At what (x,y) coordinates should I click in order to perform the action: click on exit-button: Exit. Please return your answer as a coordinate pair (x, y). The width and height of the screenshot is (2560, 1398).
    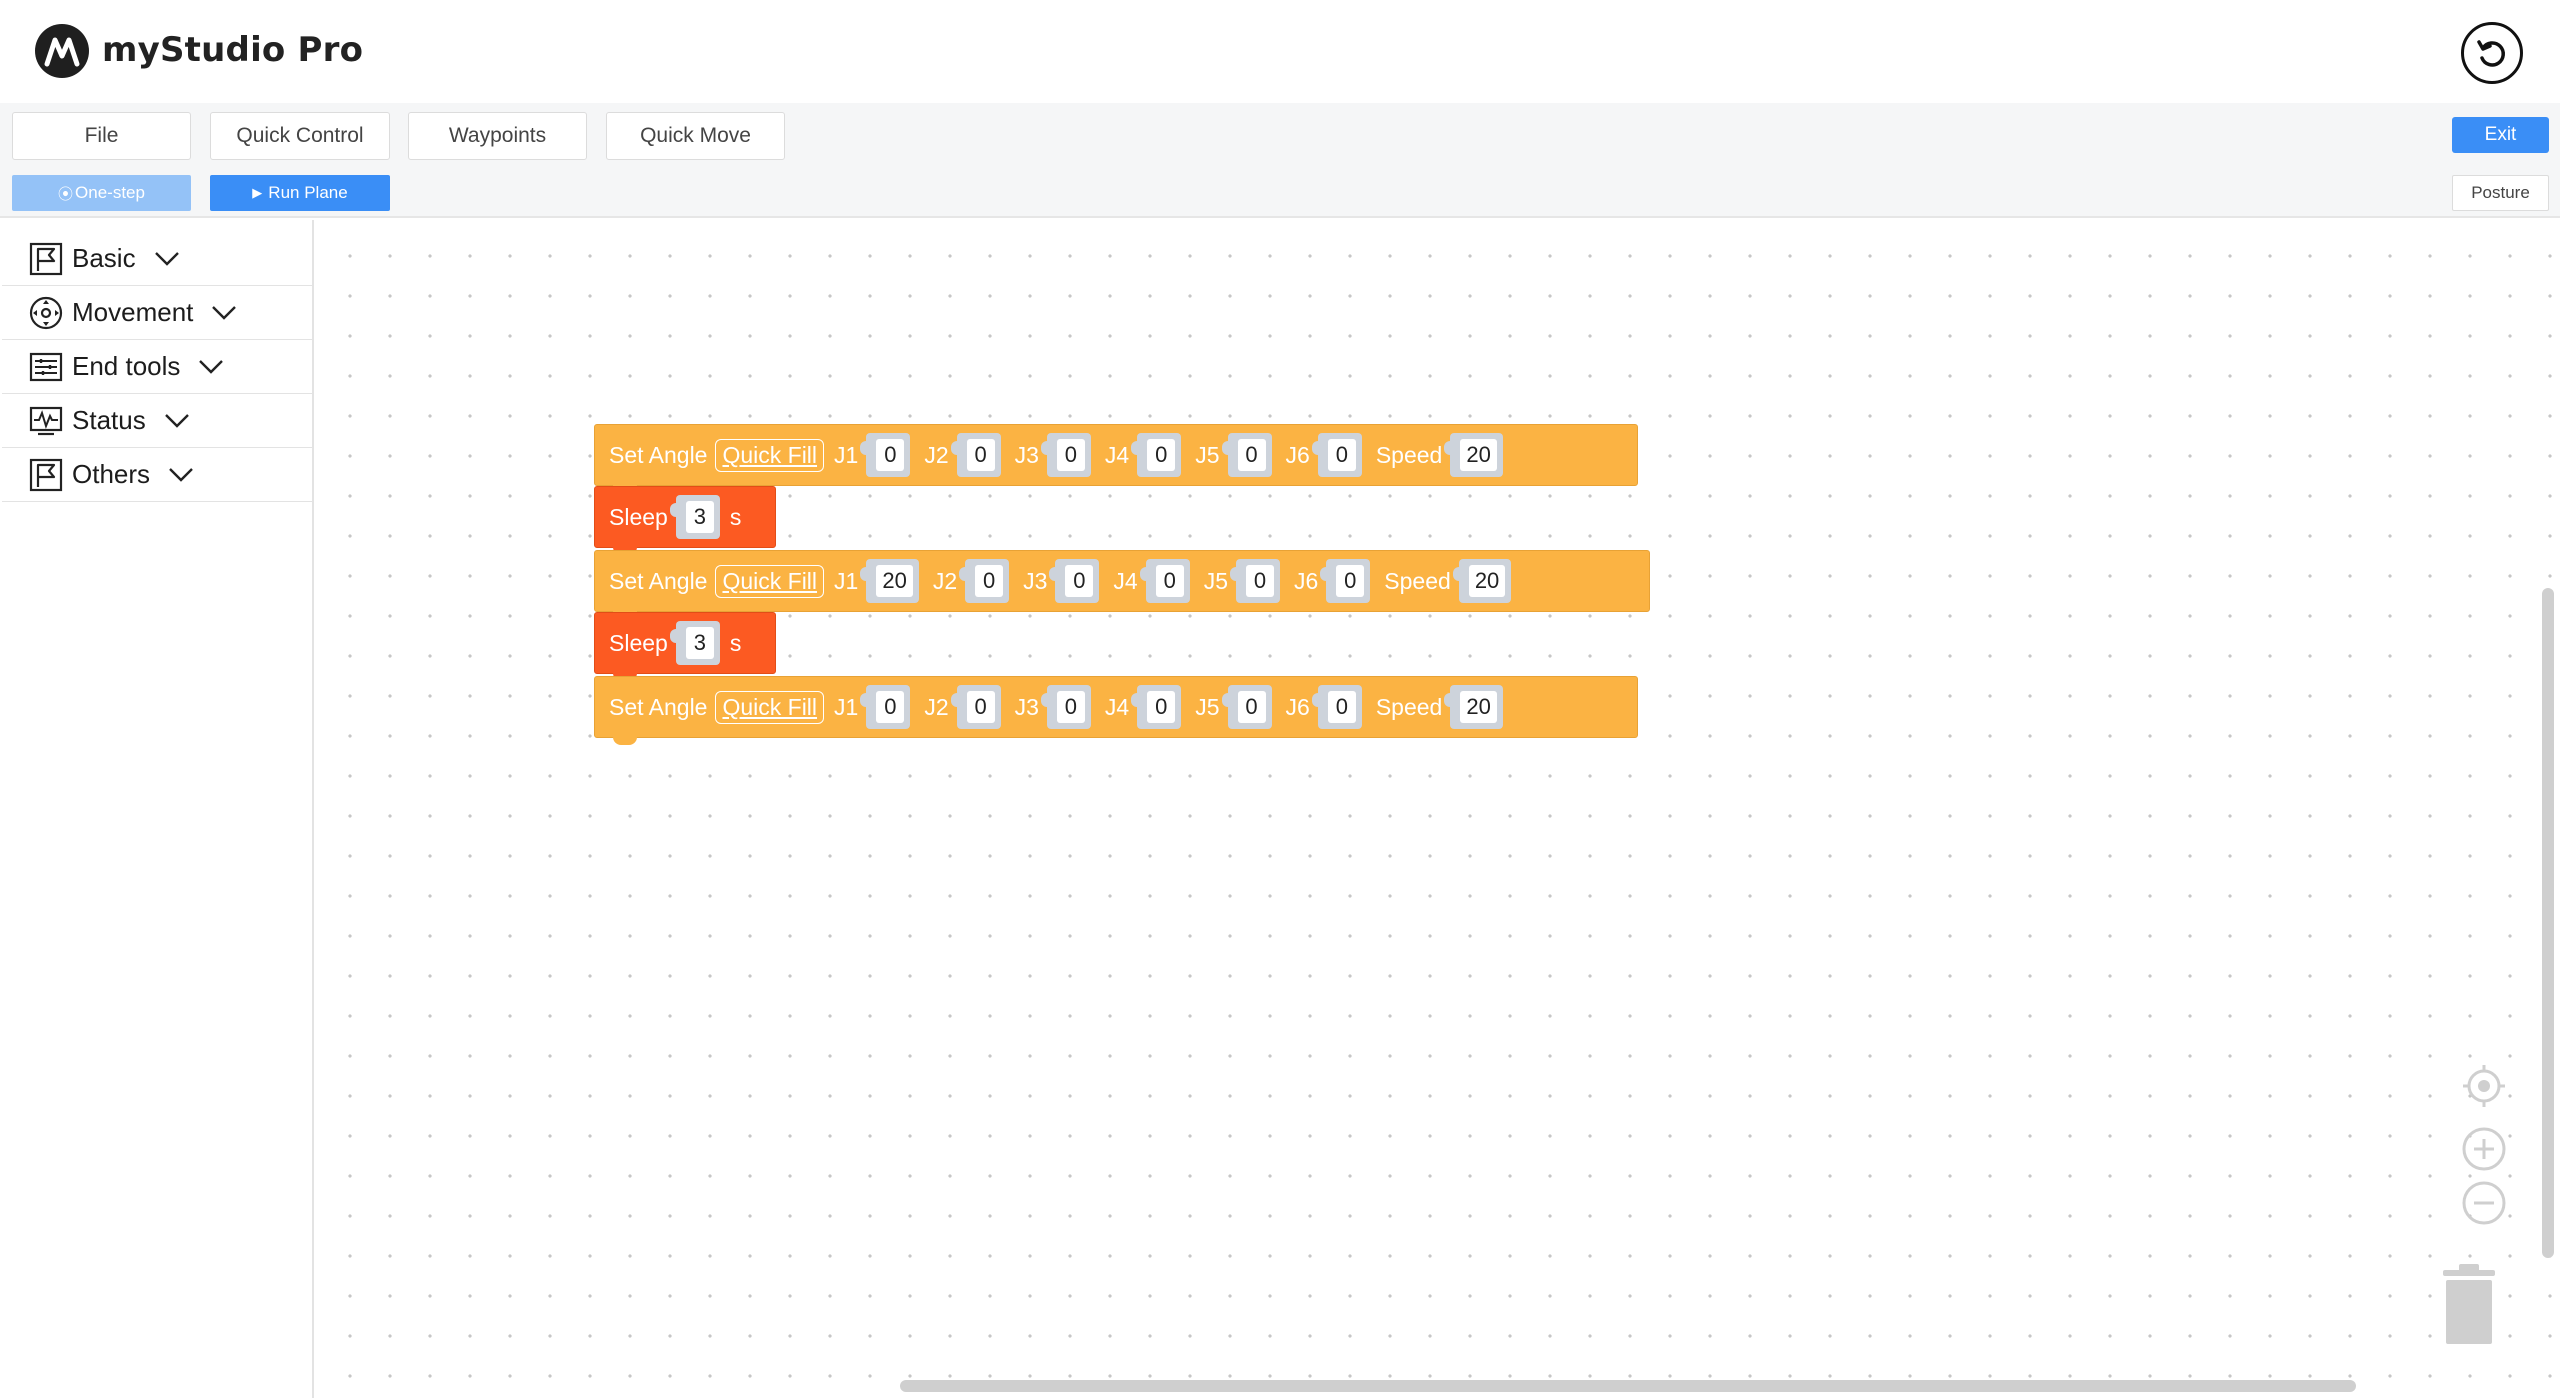
    Looking at the image, I should click on (2500, 135).